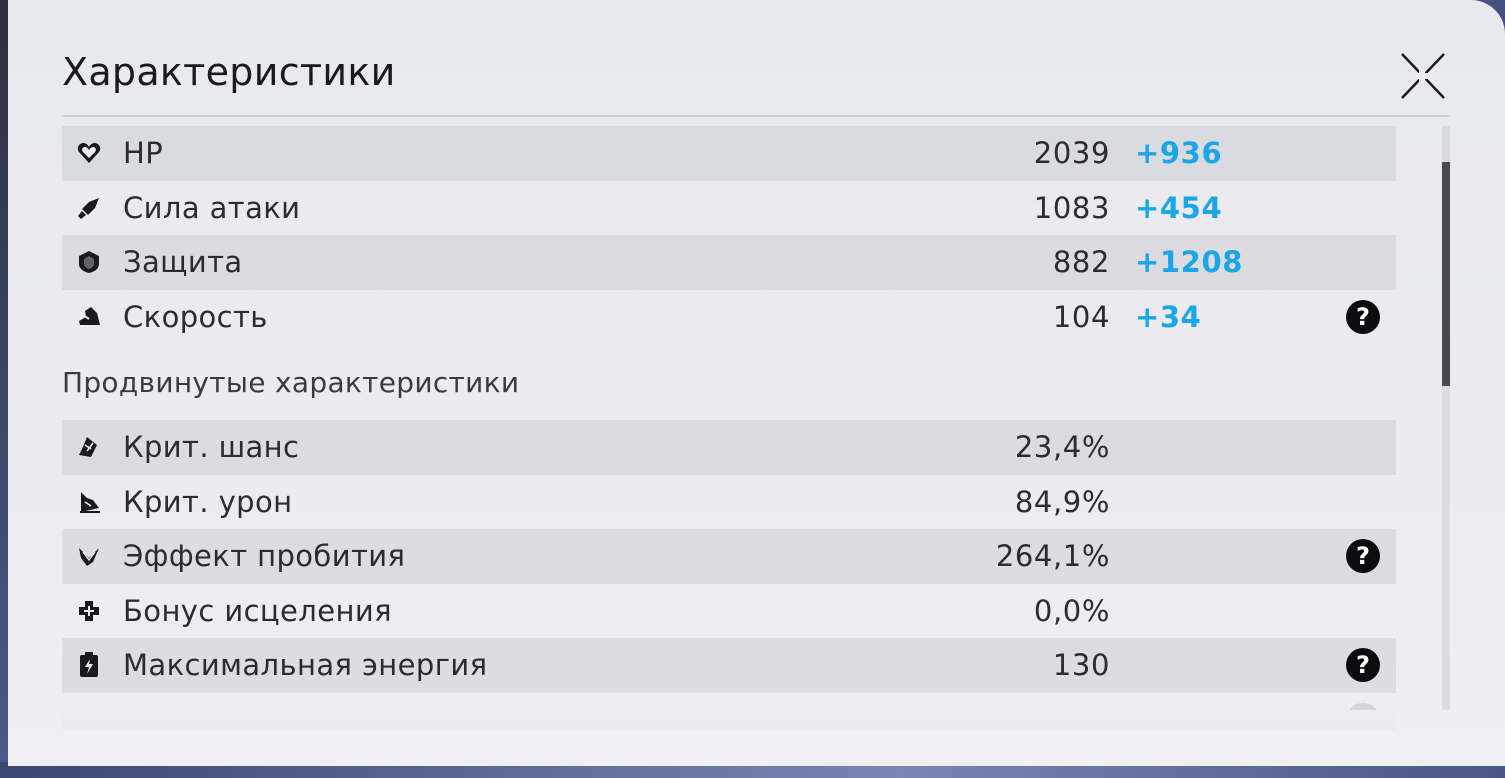 This screenshot has height=778, width=1505. I want to click on stat-row-attack: Сила атаки 1083 +454, so click(729, 208).